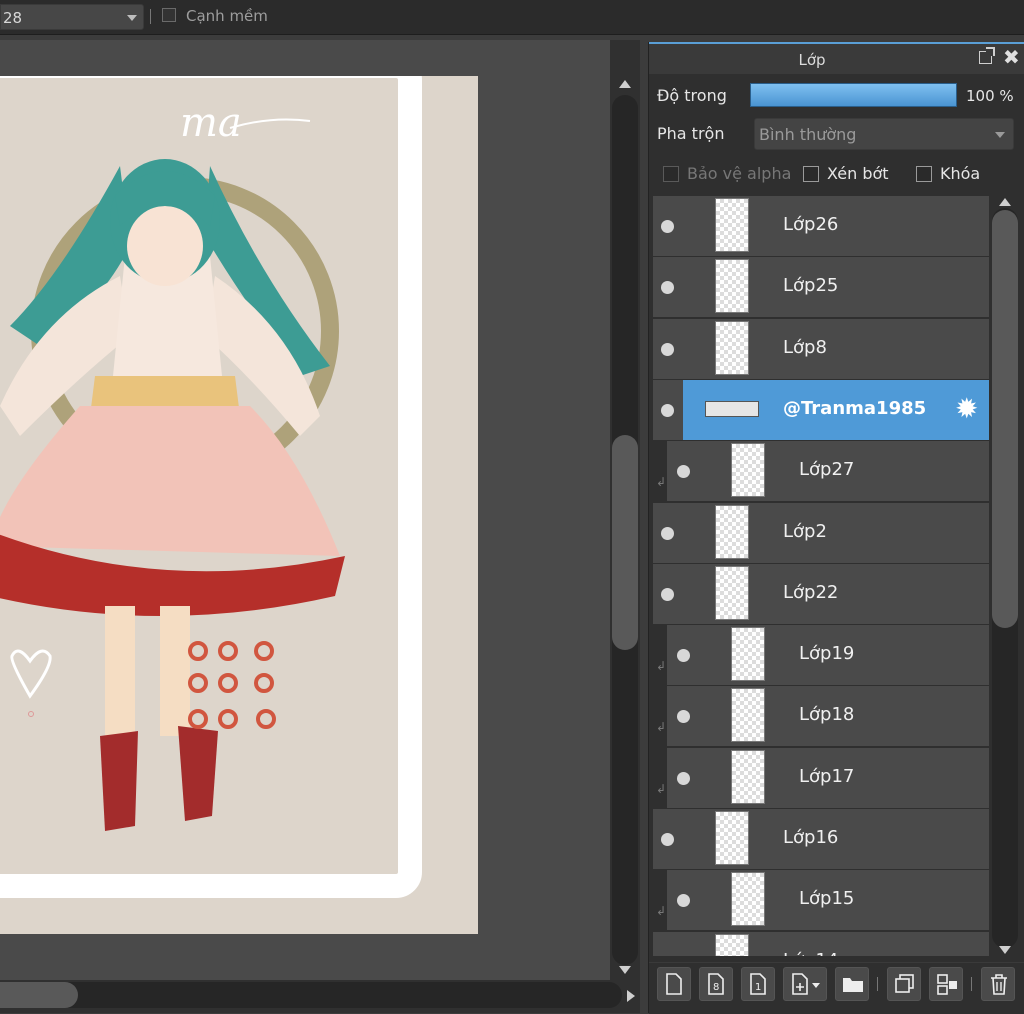 The image size is (1024, 1014). What do you see at coordinates (132, 18) in the screenshot?
I see `chevron-down-icon` at bounding box center [132, 18].